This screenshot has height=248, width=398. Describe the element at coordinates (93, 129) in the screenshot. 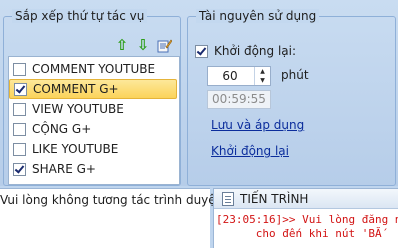

I see `task-item-cong-gplus: CỘNG G+` at that location.